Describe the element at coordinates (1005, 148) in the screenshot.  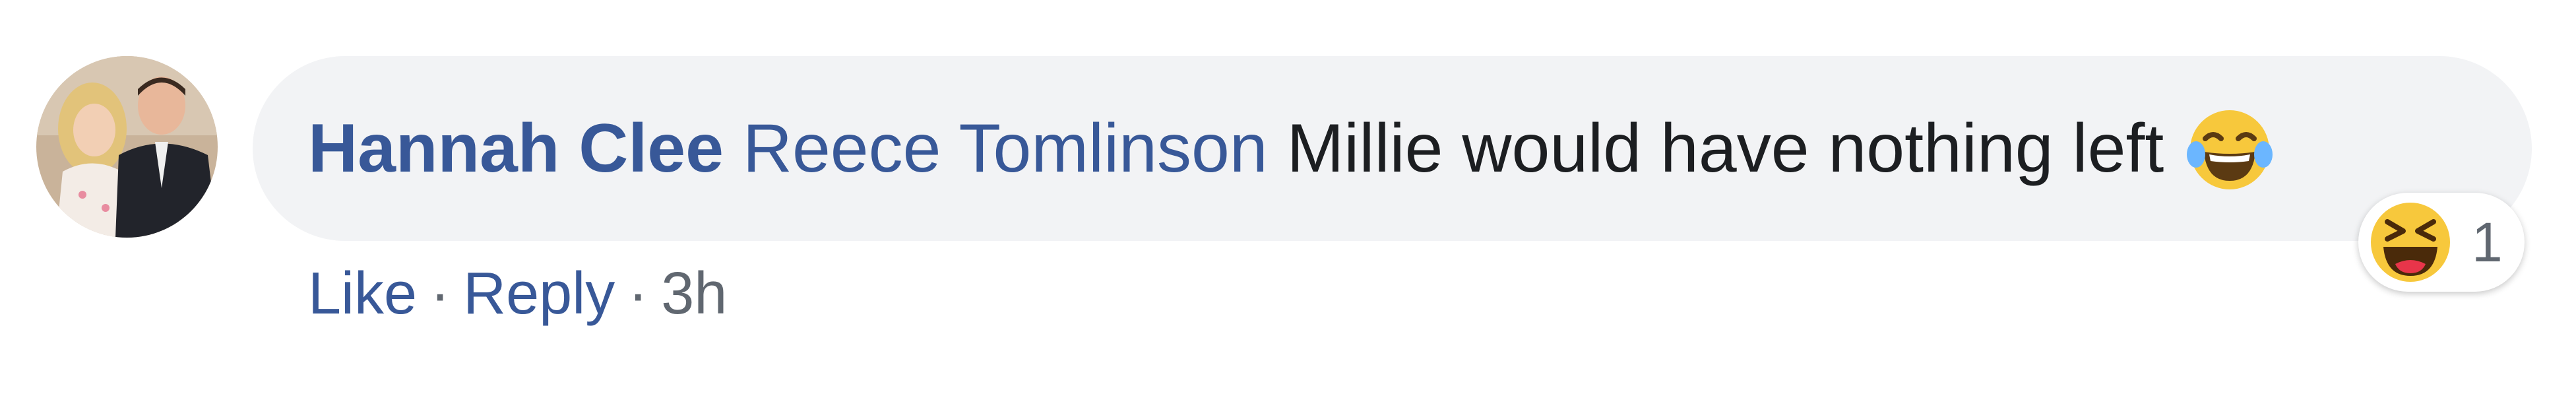
I see `mentioned-user-link: Reece Tomlinson` at that location.